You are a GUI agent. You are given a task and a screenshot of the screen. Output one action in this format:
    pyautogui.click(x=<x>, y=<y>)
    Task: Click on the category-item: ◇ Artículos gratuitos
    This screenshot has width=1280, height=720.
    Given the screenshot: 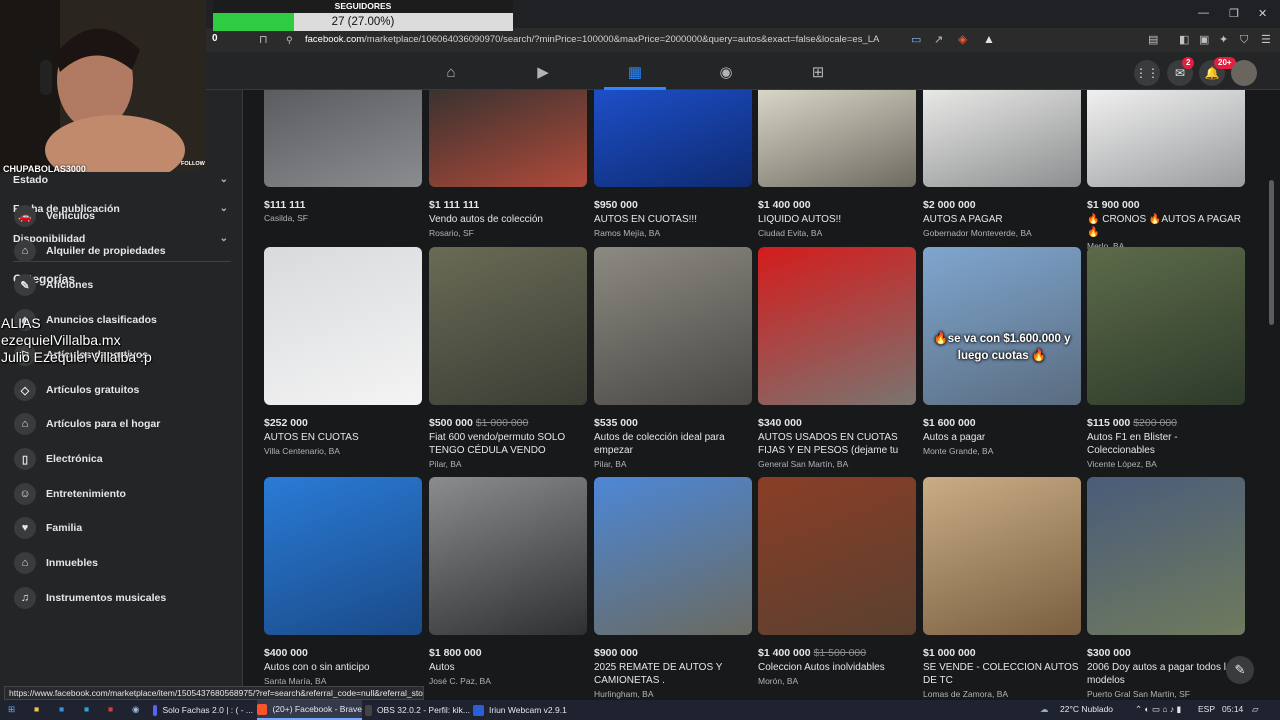 What is the action you would take?
    pyautogui.click(x=76, y=390)
    